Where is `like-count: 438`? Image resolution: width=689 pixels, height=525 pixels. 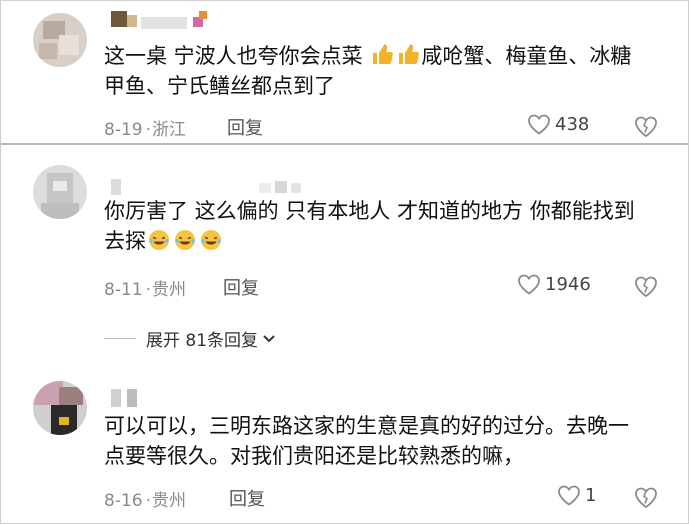
like-count: 438 is located at coordinates (572, 124).